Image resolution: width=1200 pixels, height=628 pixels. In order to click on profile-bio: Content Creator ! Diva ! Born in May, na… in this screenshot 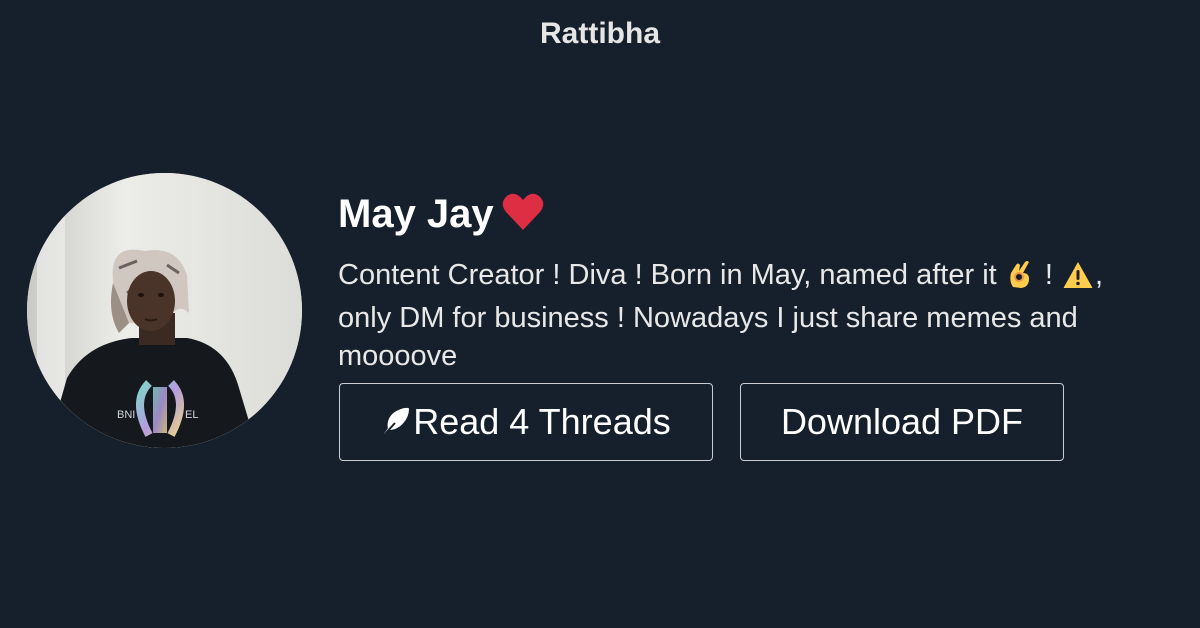, I will do `click(769, 315)`.